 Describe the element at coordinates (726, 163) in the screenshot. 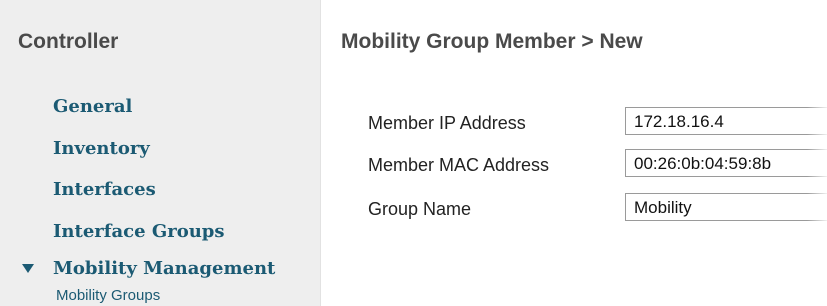

I see `member-mac-input` at that location.